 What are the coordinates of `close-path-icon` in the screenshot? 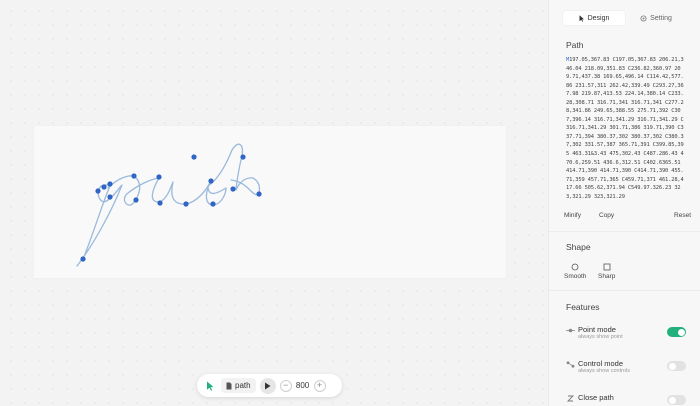 It's located at (570, 398).